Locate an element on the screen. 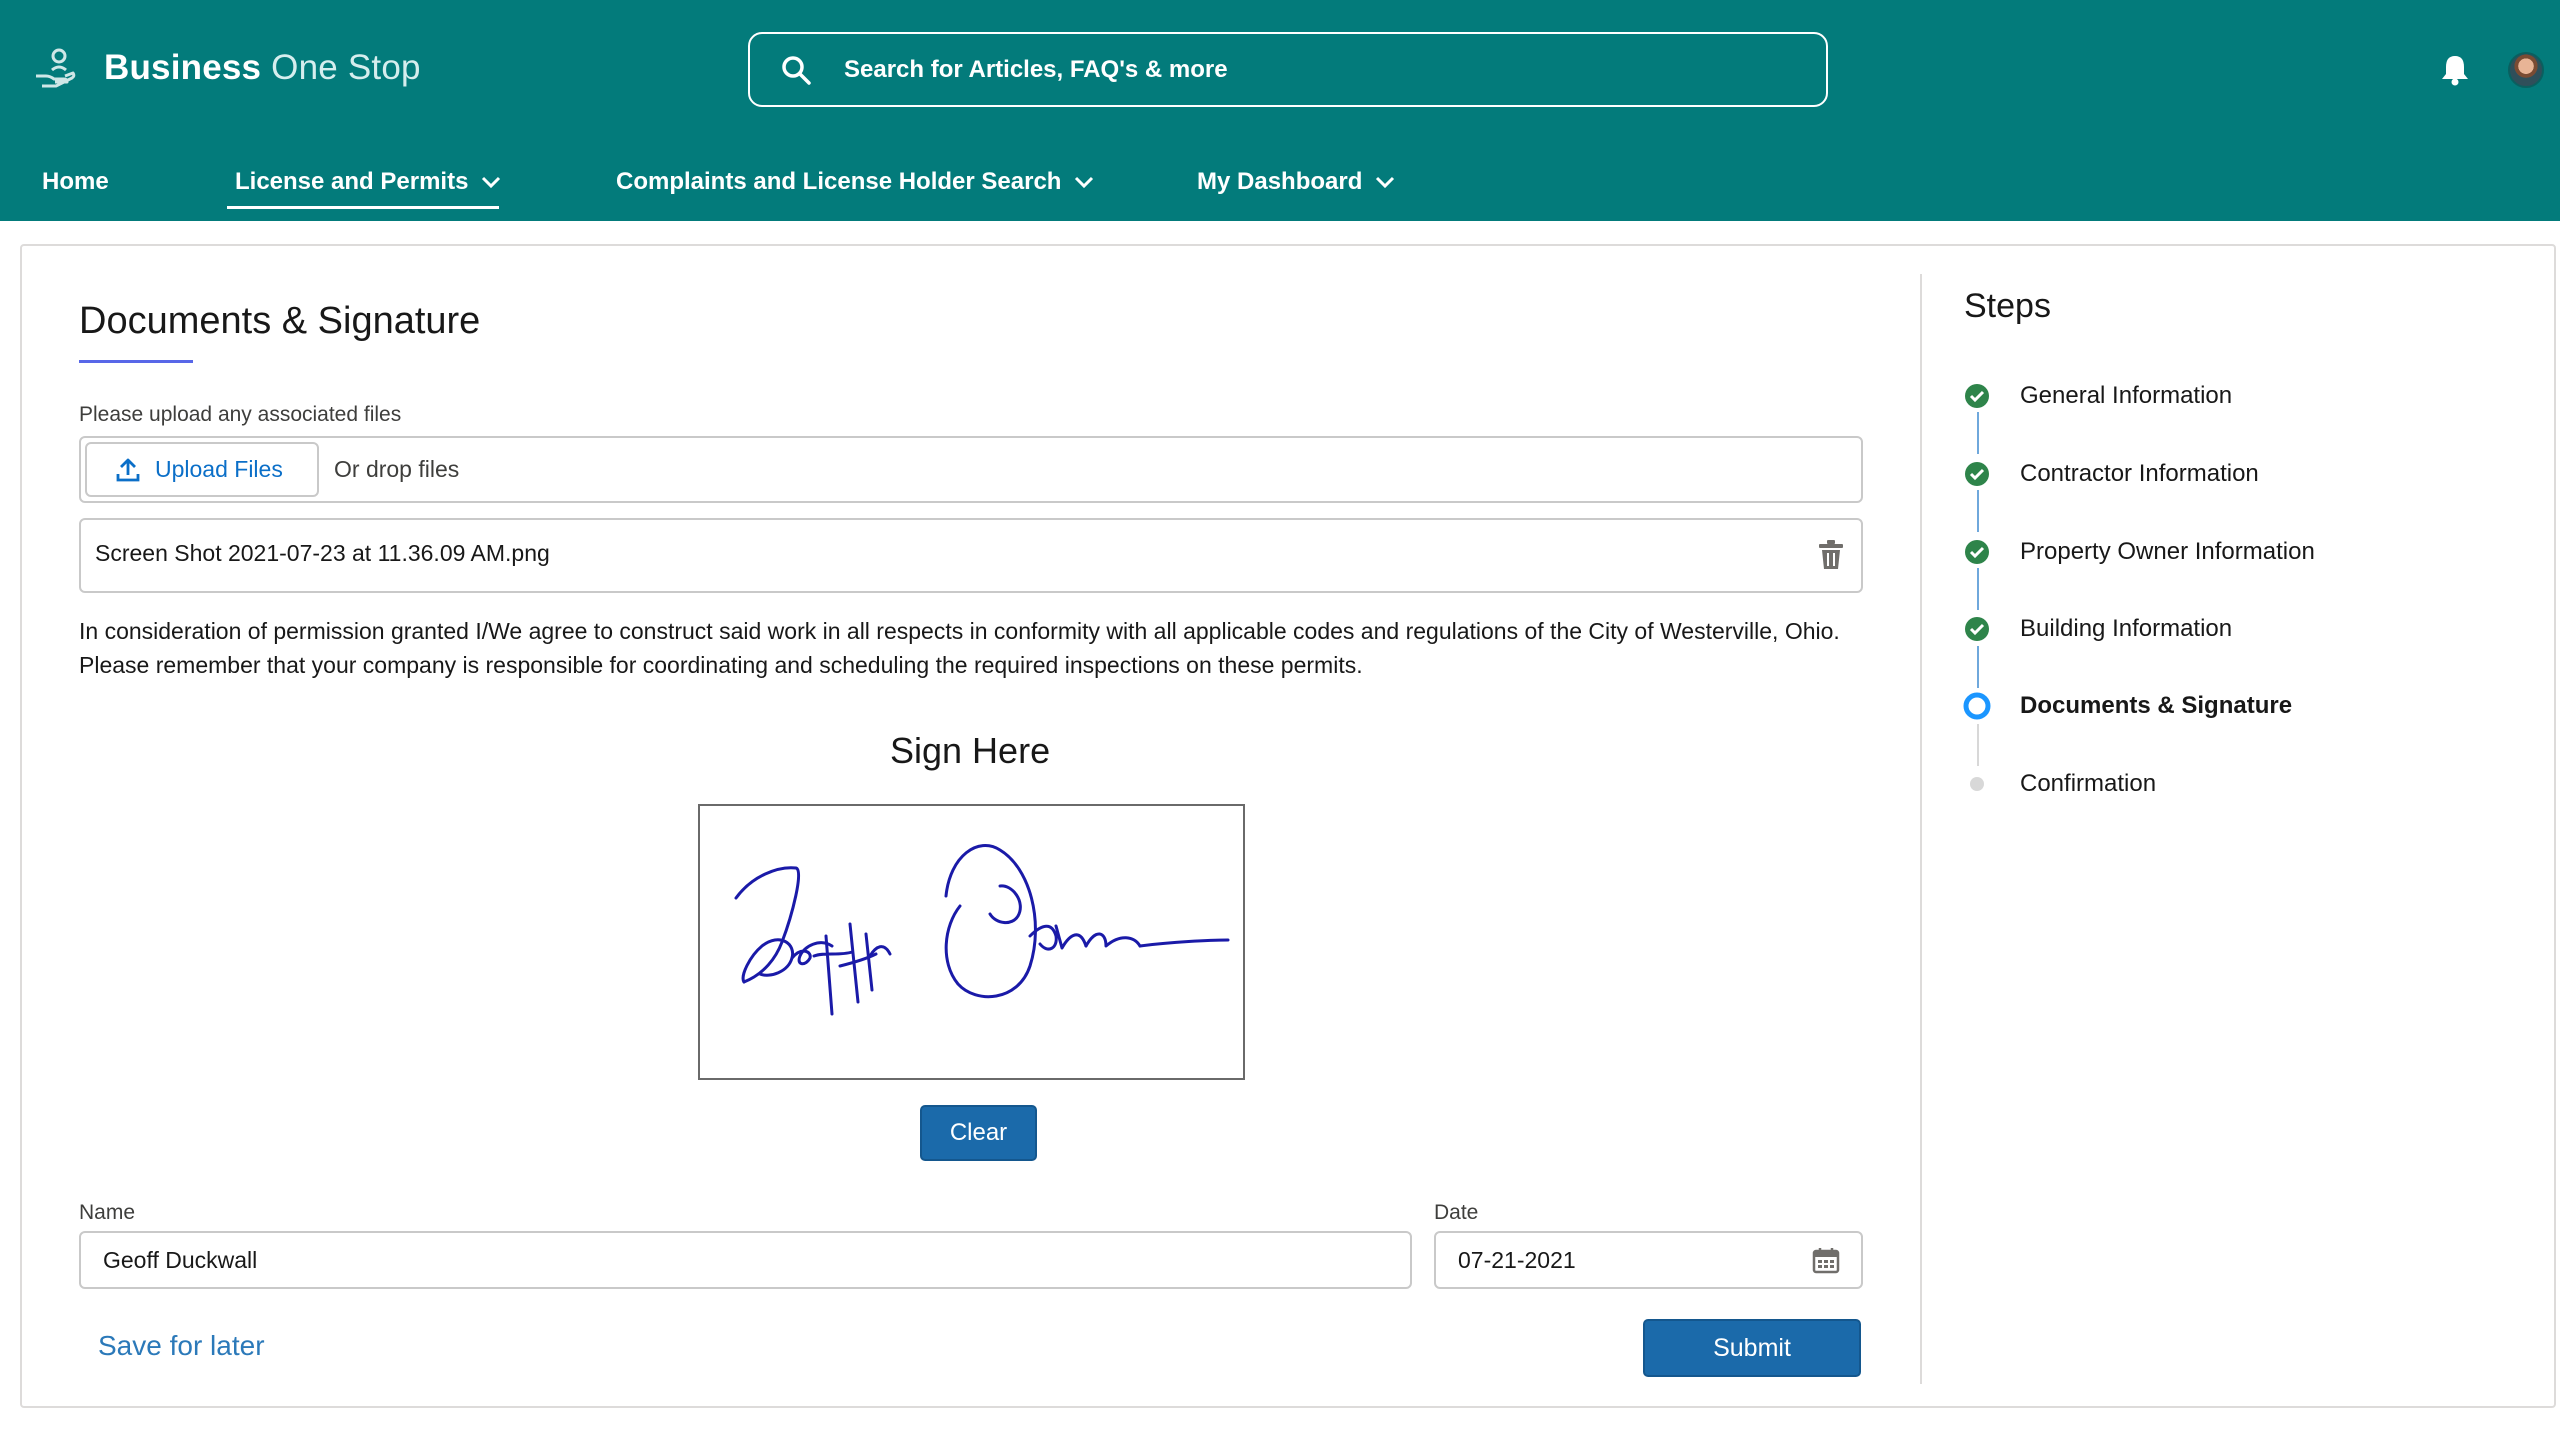 The height and width of the screenshot is (1434, 2560). nav-complaints-search: Complaints and License Holder Search is located at coordinates (855, 182).